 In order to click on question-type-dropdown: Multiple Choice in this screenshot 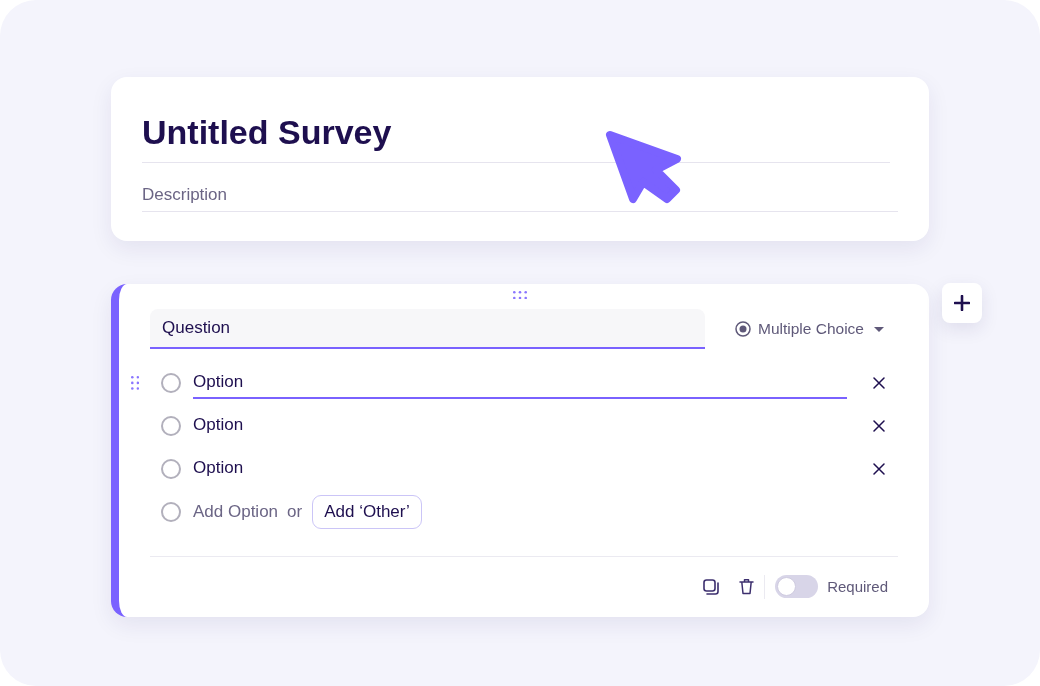, I will do `click(809, 329)`.